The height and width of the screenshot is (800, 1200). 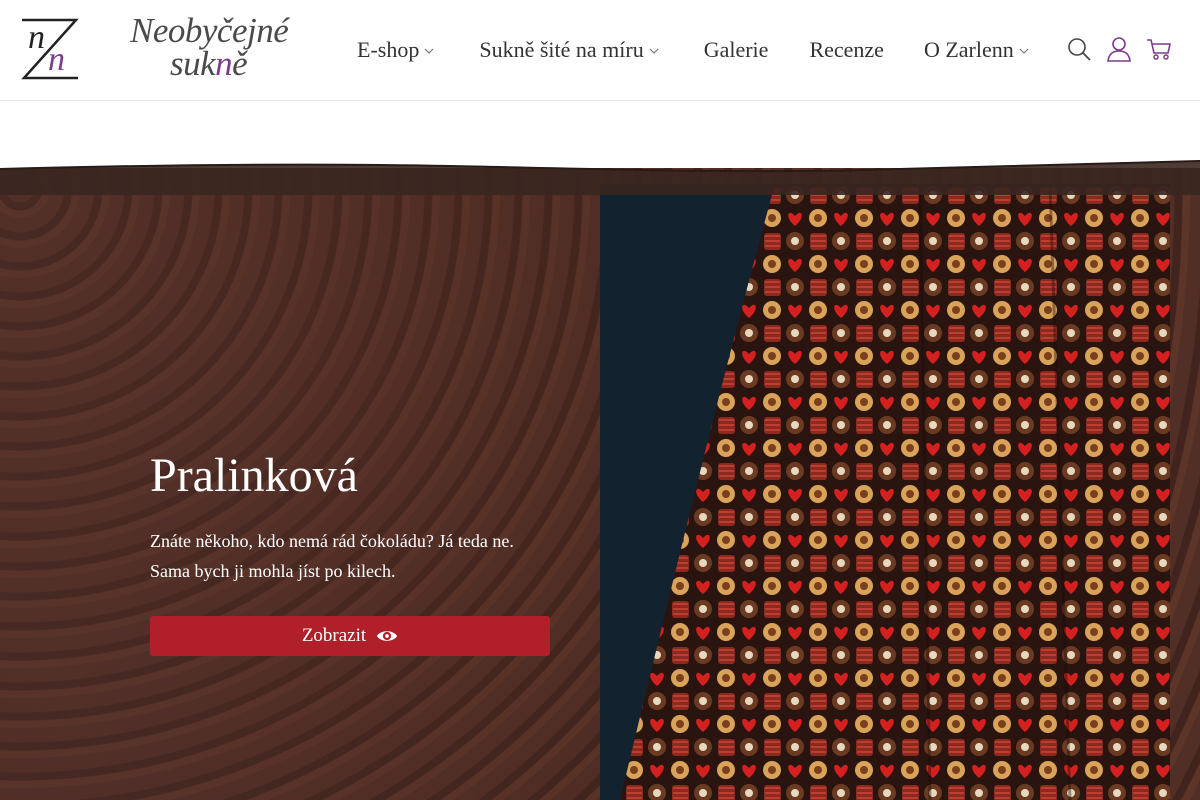 I want to click on nav-eshop-label: E-shop, so click(x=388, y=49).